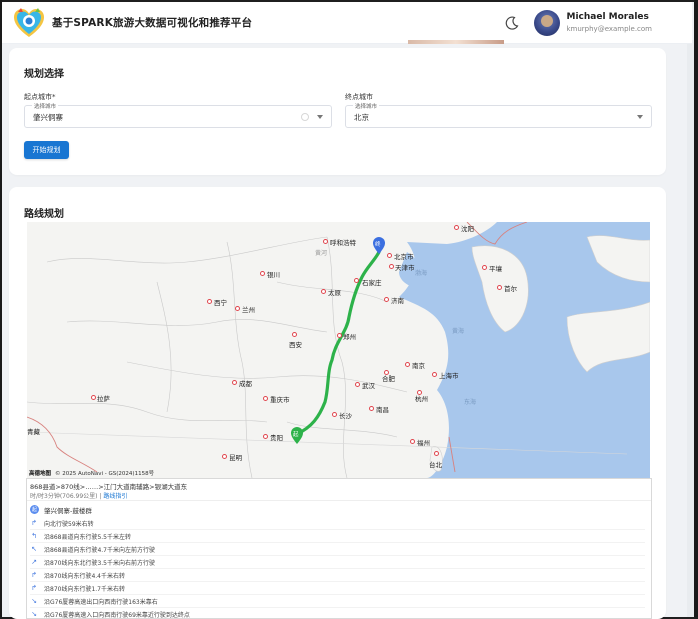  What do you see at coordinates (61, 509) in the screenshot?
I see `segment-header: 起 肇兴侗寨-鼓楼群` at bounding box center [61, 509].